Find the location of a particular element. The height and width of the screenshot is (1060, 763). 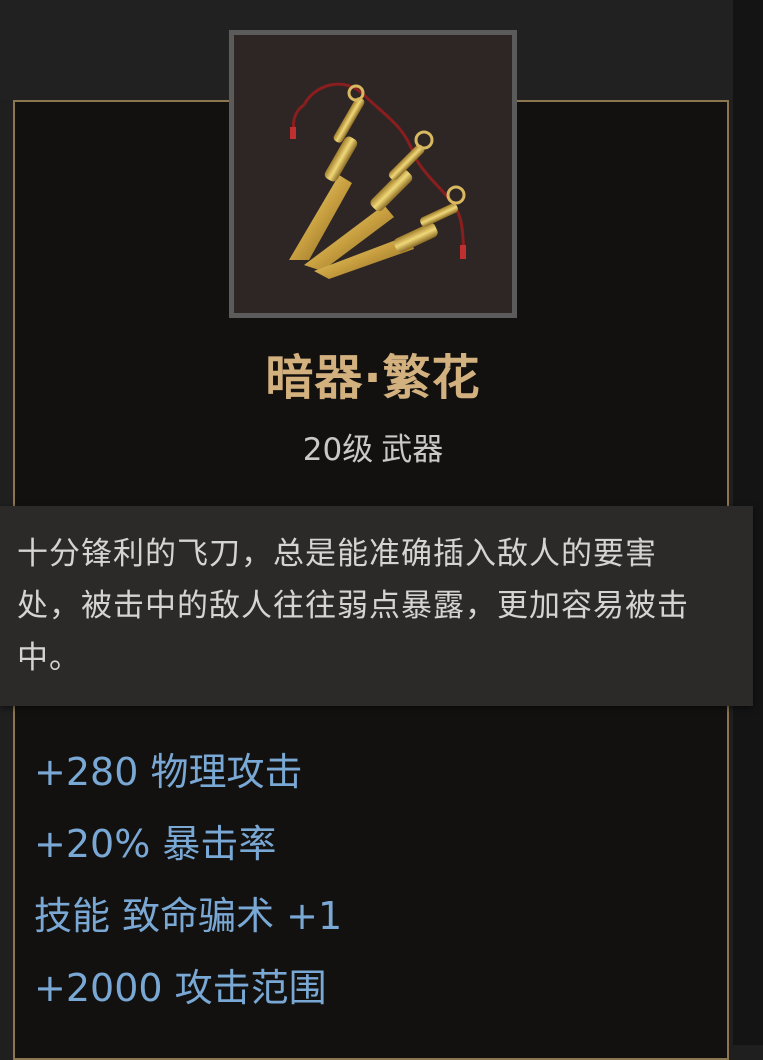

item-subtitle: 20级 武器 is located at coordinates (373, 446).